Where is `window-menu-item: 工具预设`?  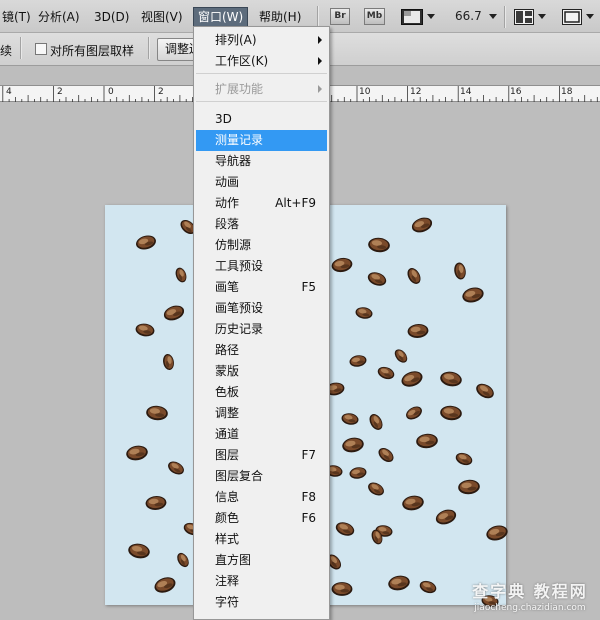 window-menu-item: 工具预设 is located at coordinates (261, 266).